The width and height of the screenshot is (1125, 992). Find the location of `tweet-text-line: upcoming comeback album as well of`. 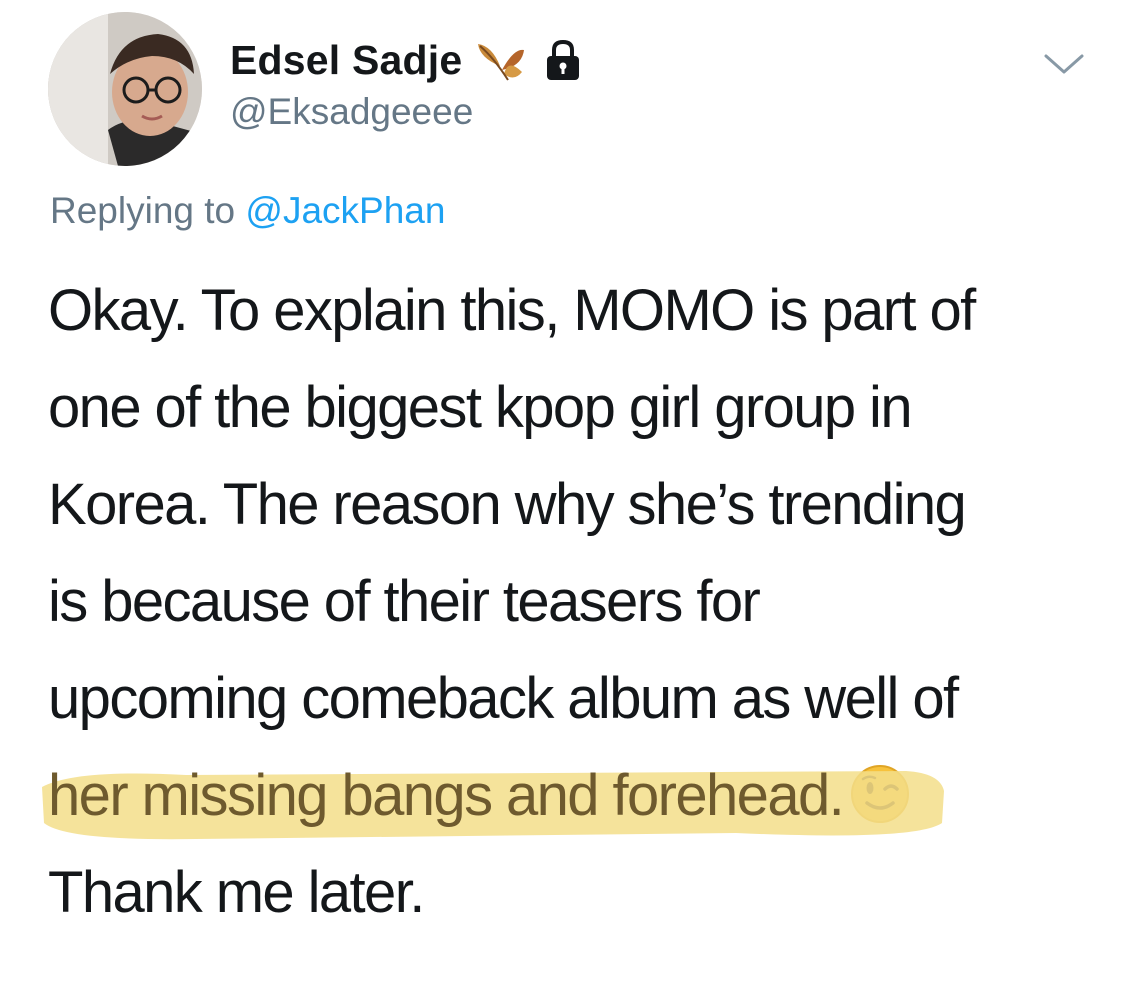

tweet-text-line: upcoming comeback album as well of is located at coordinates (503, 698).